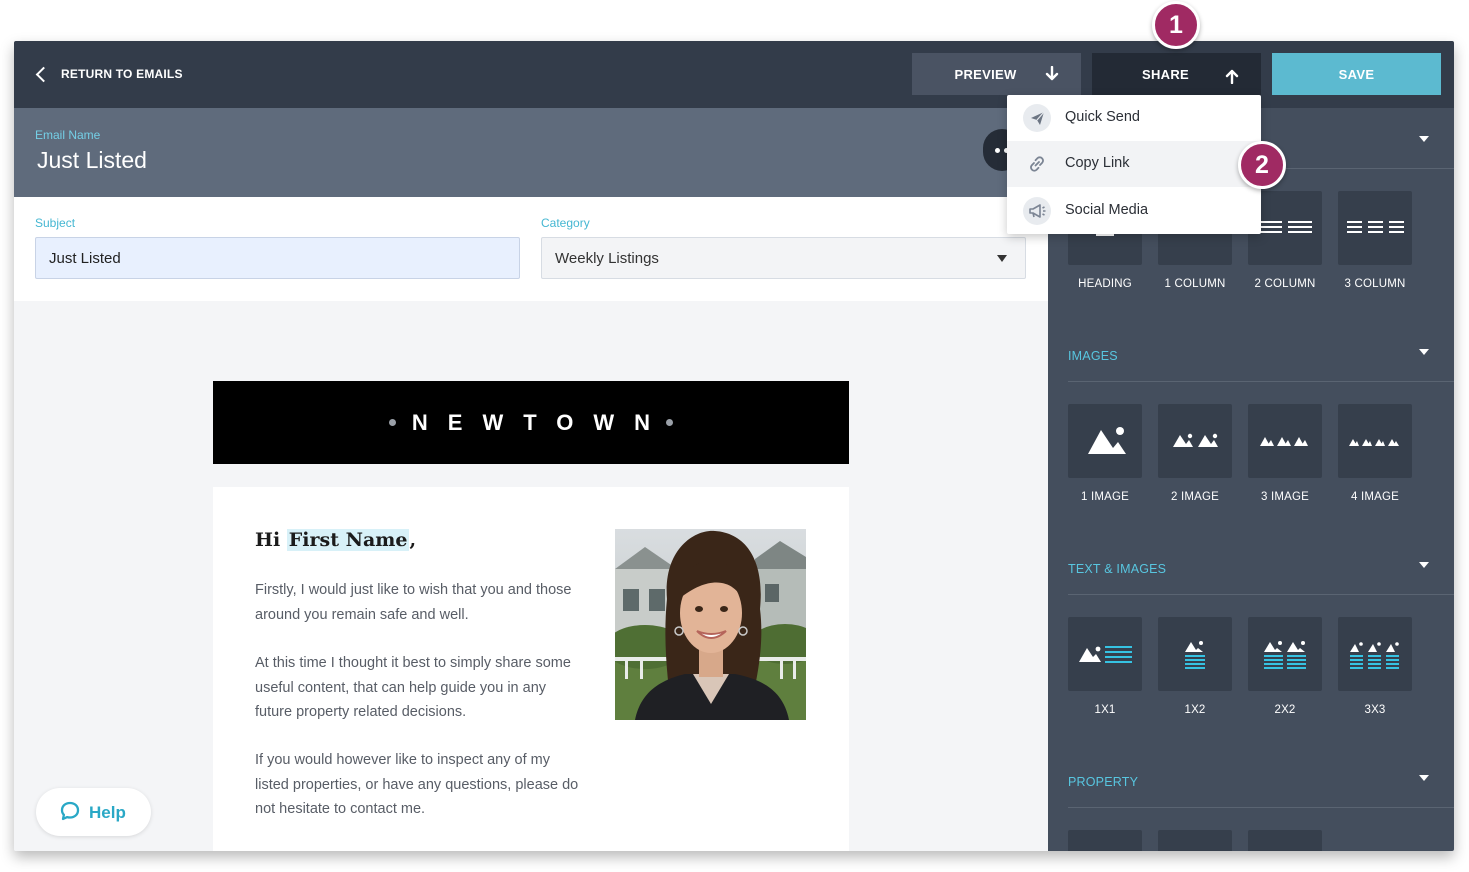 Image resolution: width=1469 pixels, height=872 pixels. I want to click on agent-photo, so click(710, 624).